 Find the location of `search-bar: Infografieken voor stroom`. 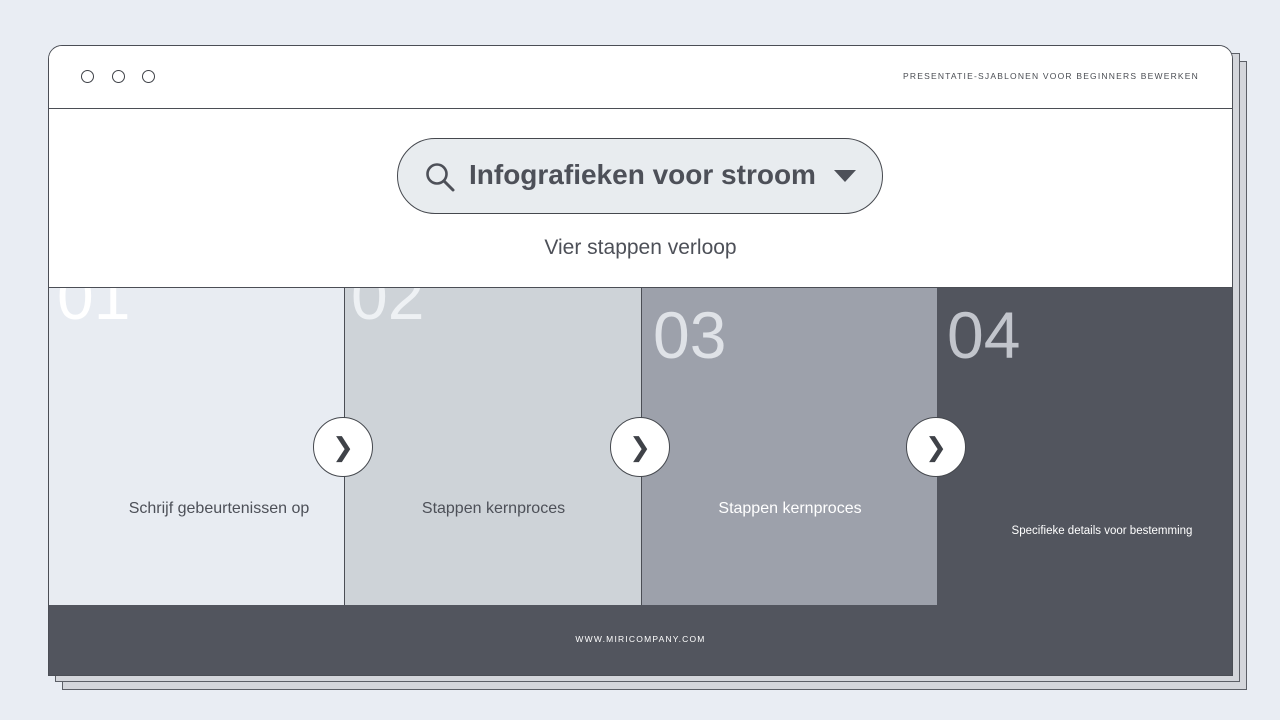

search-bar: Infografieken voor stroom is located at coordinates (640, 176).